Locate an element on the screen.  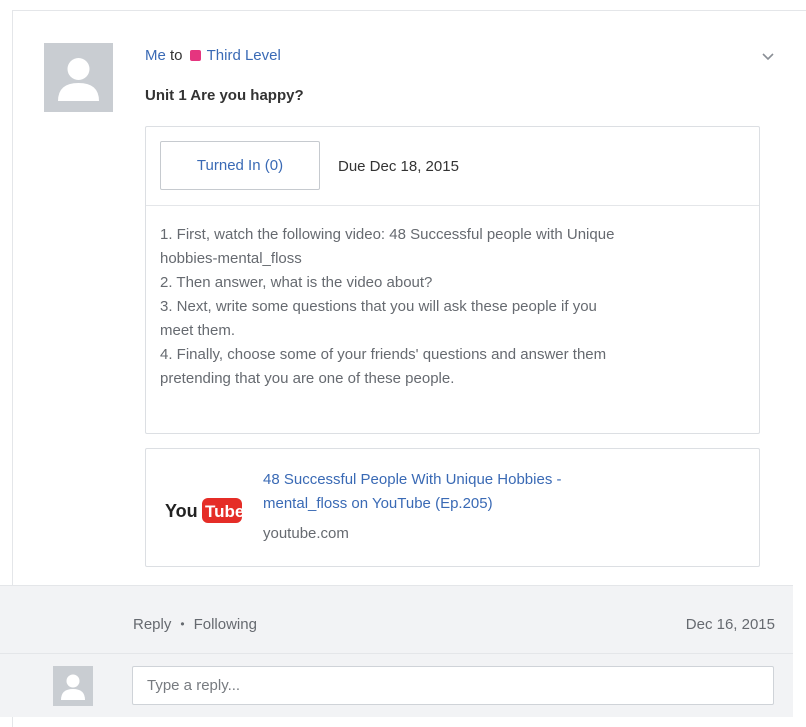
instruction-line: meet them. is located at coordinates (198, 330).